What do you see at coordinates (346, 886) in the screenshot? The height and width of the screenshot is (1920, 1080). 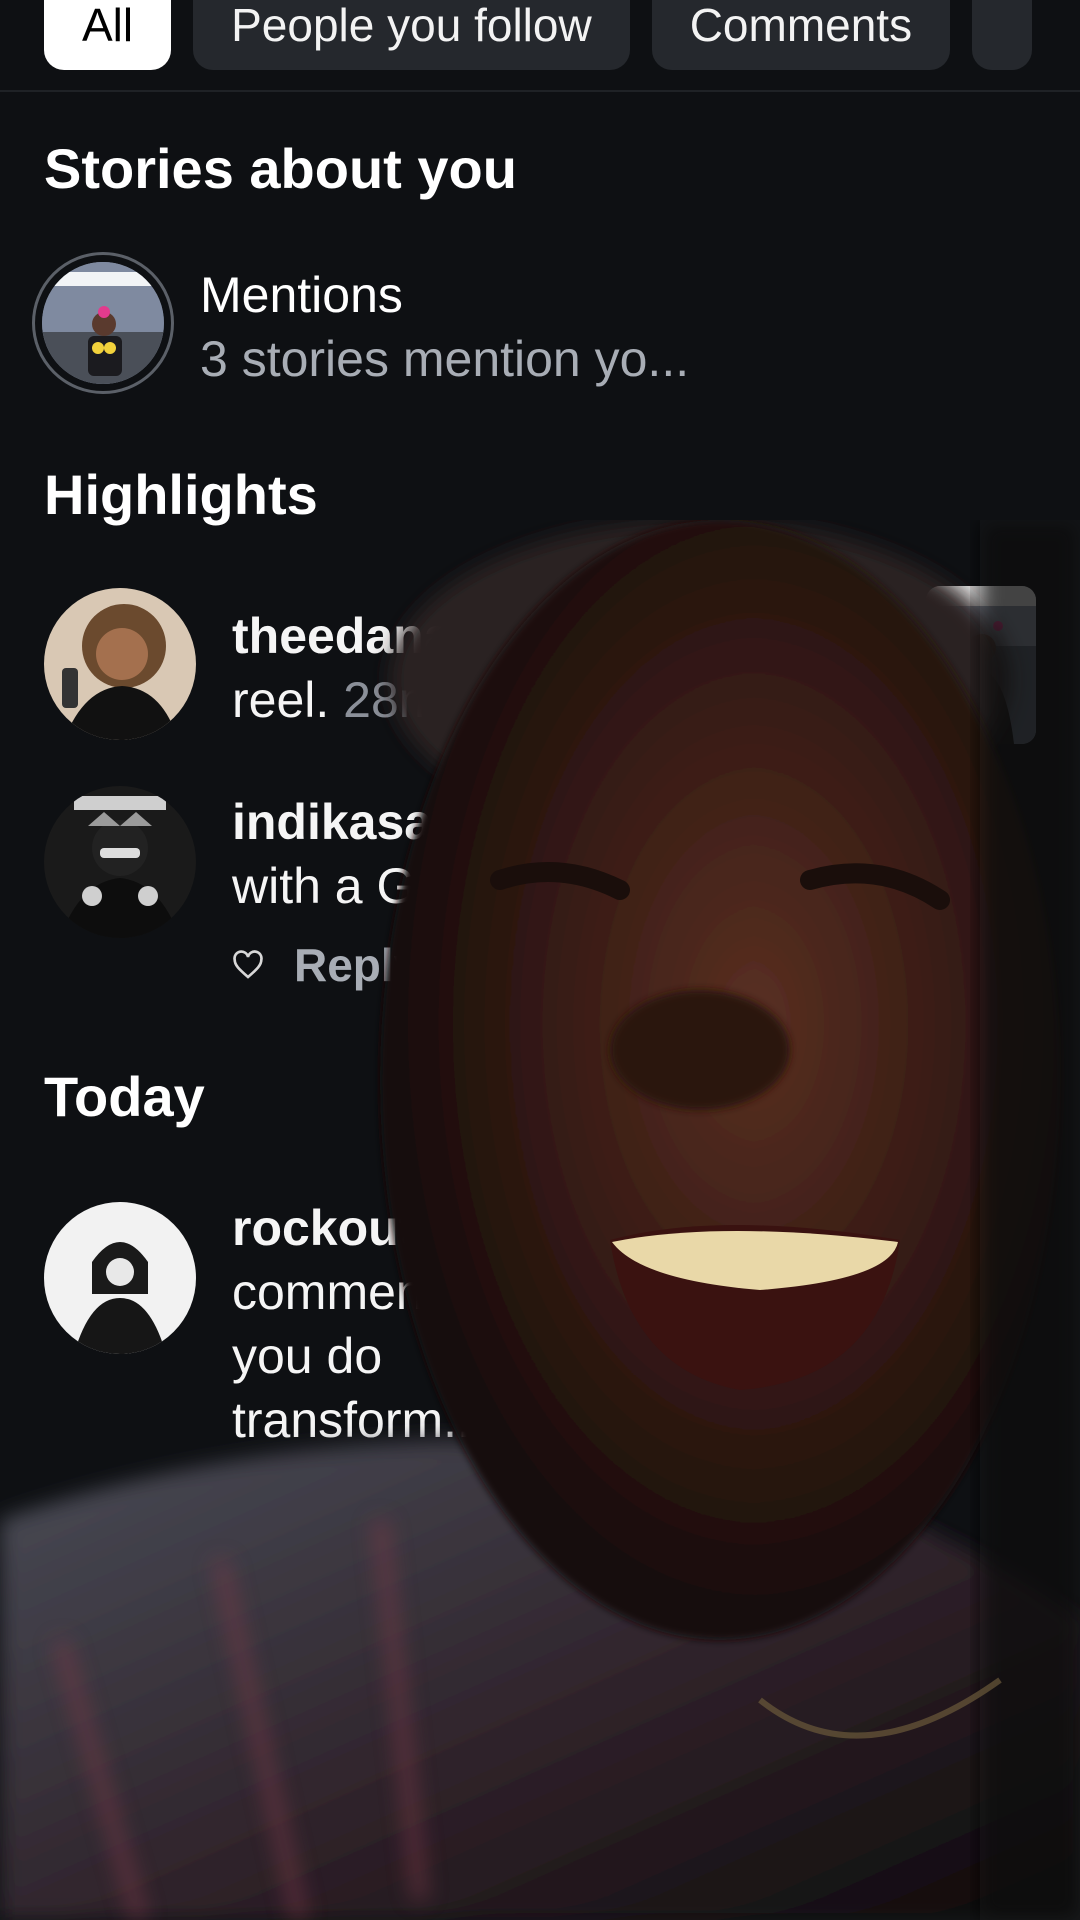 I see `message: with a GIF` at bounding box center [346, 886].